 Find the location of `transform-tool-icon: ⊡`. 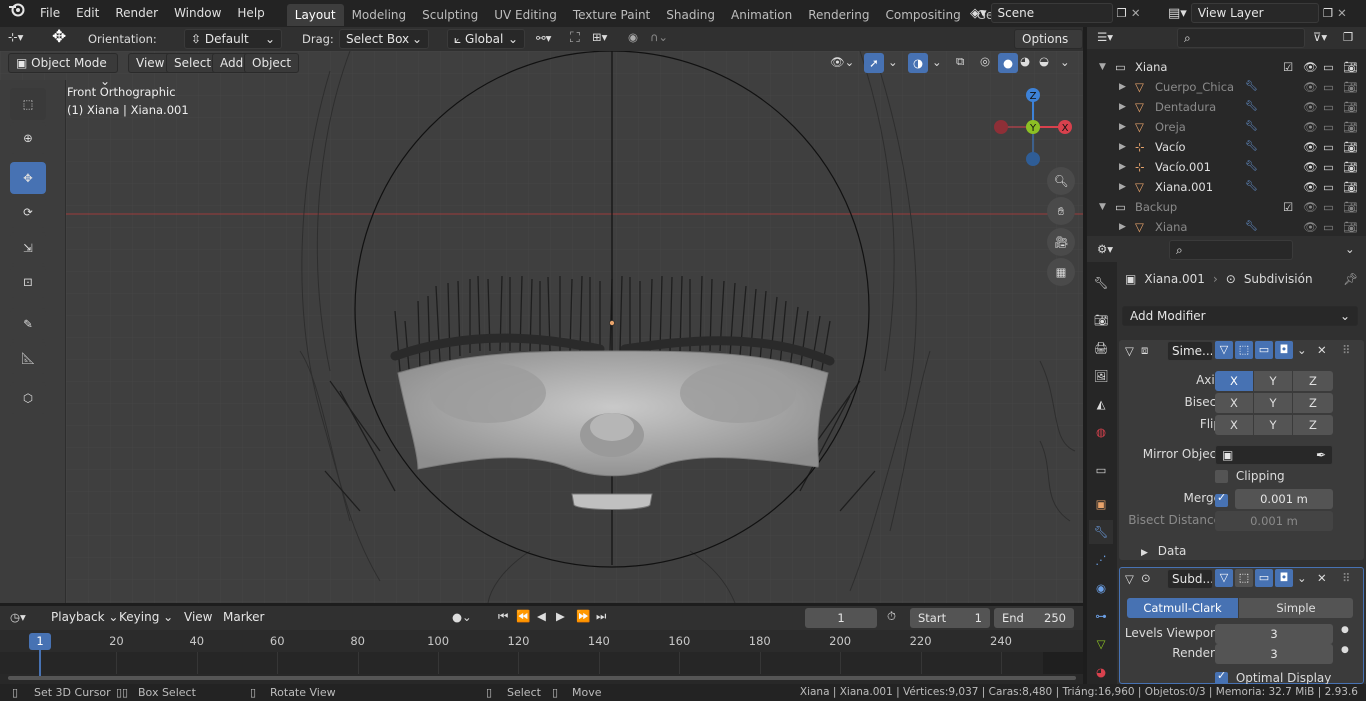

transform-tool-icon: ⊡ is located at coordinates (28, 282).